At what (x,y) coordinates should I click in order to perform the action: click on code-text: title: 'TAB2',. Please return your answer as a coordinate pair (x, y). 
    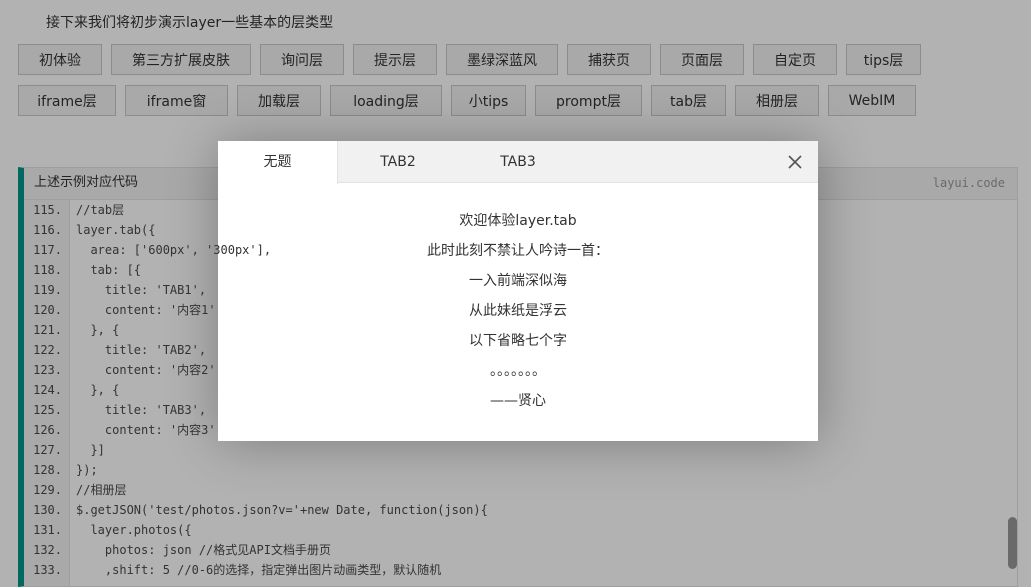
    Looking at the image, I should click on (141, 350).